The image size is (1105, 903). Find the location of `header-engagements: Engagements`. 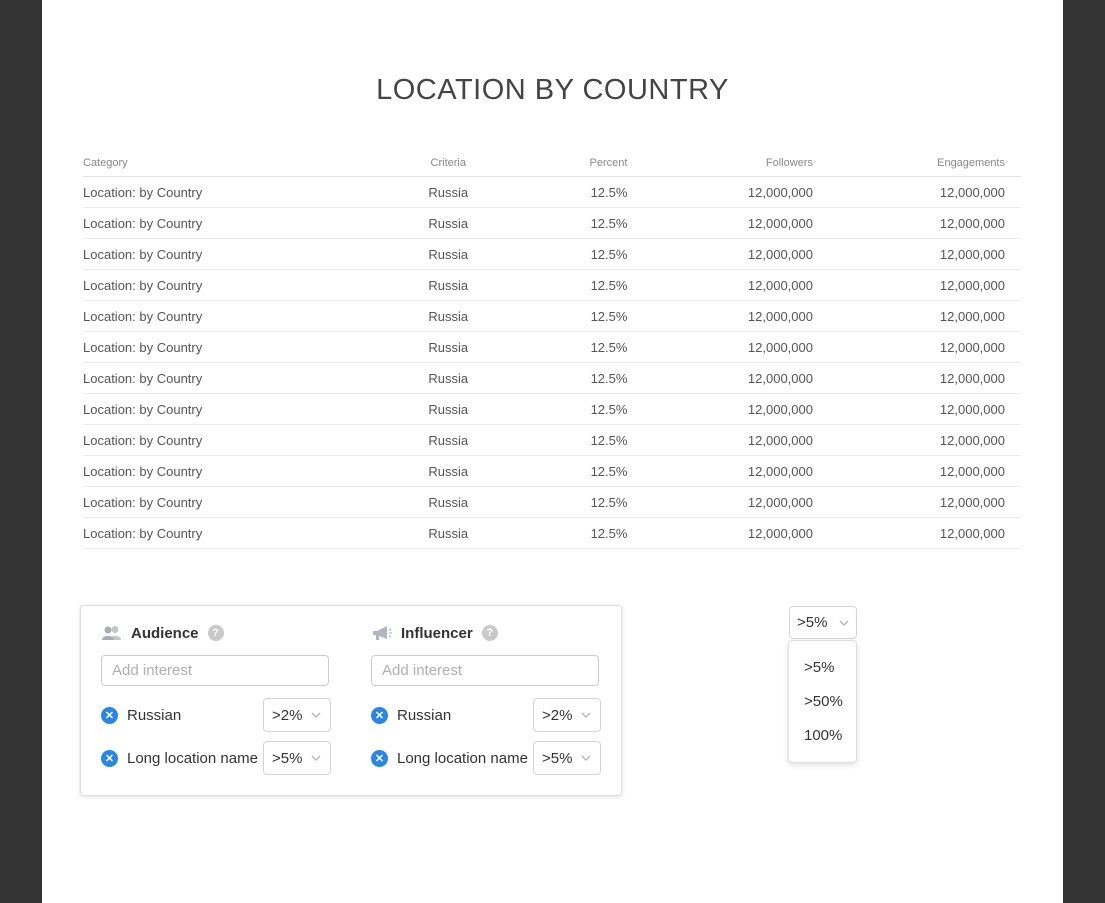

header-engagements: Engagements is located at coordinates (924, 163).